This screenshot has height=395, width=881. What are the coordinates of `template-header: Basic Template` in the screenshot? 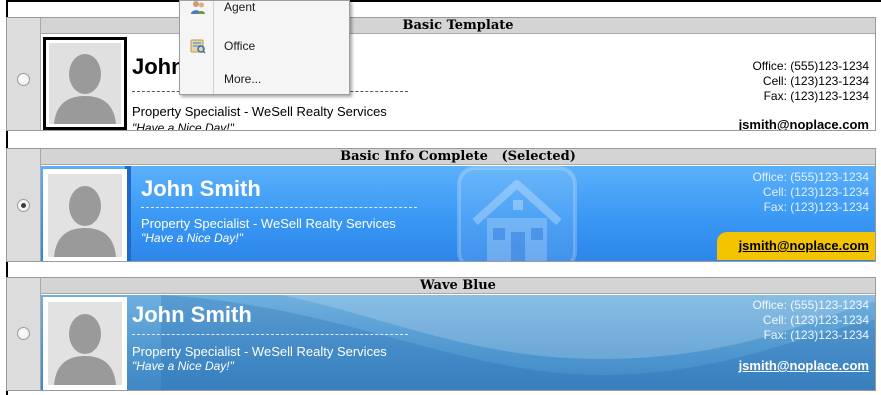 It's located at (458, 26).